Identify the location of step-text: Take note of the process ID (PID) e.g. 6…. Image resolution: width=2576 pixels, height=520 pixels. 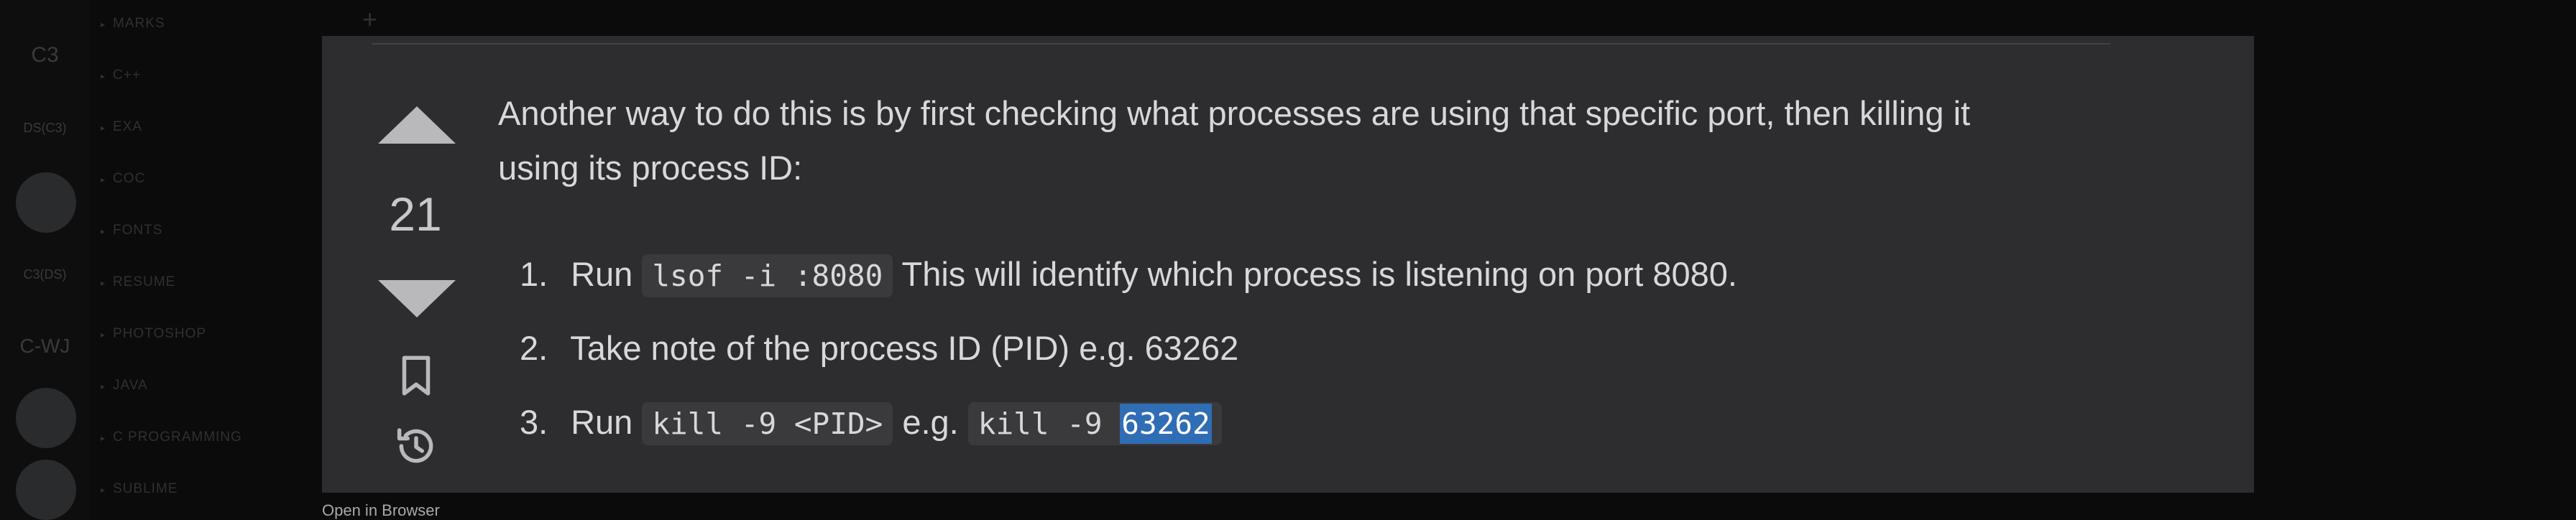
(904, 348).